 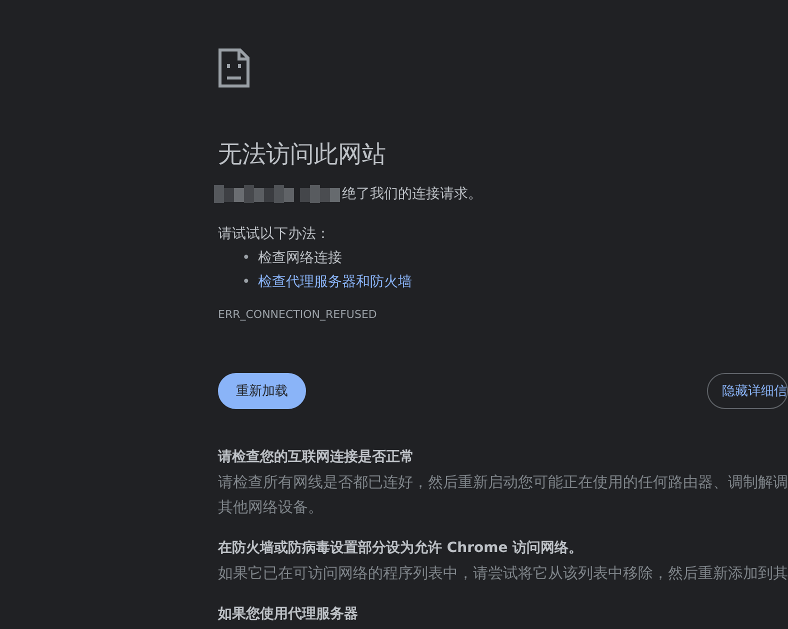 I want to click on detail-text: 请检查所有网线是否都已连好，然后重新启动您可能正在使用的任何路由器、调制解调 其他网络设备。, so click(x=503, y=495).